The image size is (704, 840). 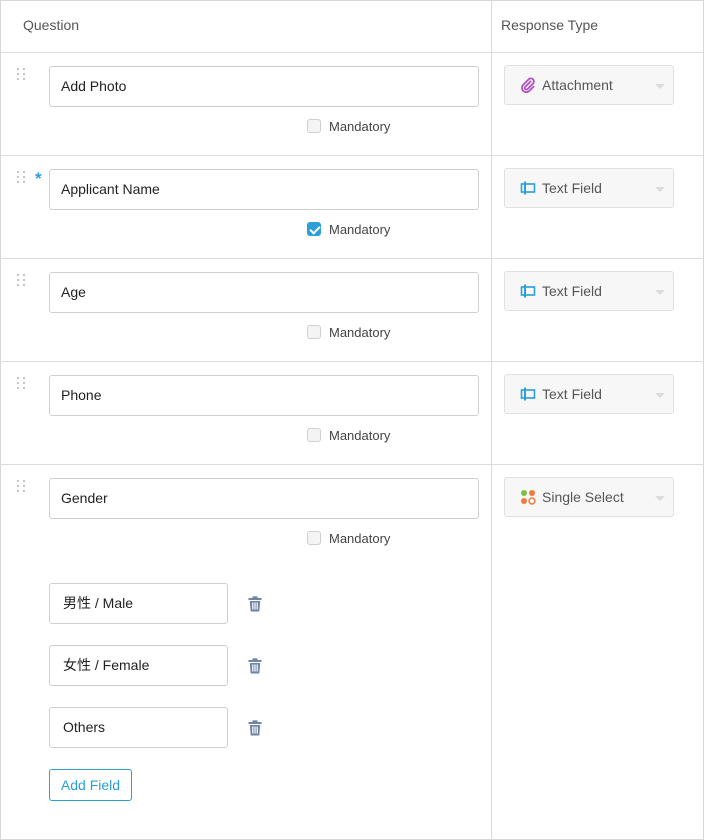 What do you see at coordinates (264, 292) in the screenshot?
I see `question-input: Age` at bounding box center [264, 292].